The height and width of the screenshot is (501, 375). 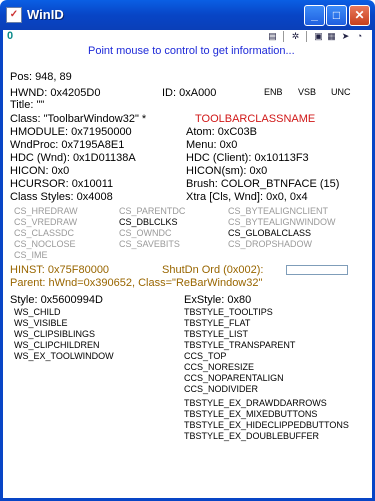 What do you see at coordinates (247, 158) in the screenshot?
I see `hdc-client-value: HDC (Client): 0x10113F3` at bounding box center [247, 158].